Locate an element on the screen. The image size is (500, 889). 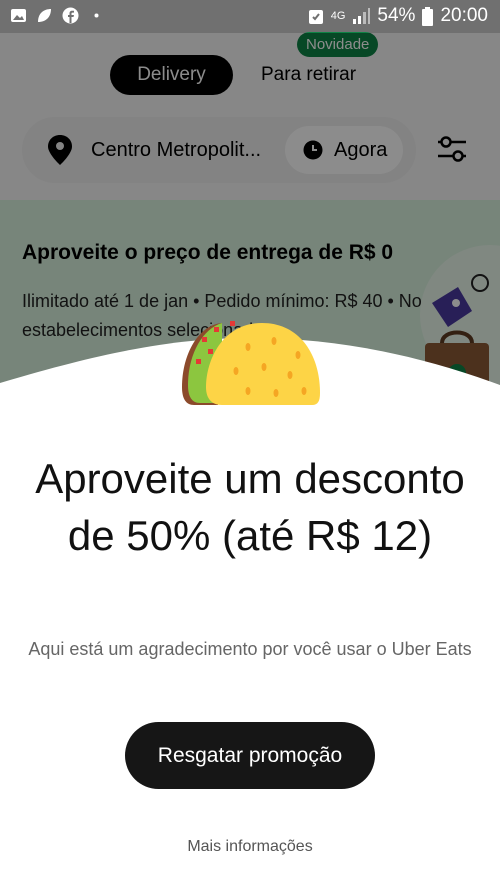
redeem-promo-button: Resgatar promoção is located at coordinates (250, 755).